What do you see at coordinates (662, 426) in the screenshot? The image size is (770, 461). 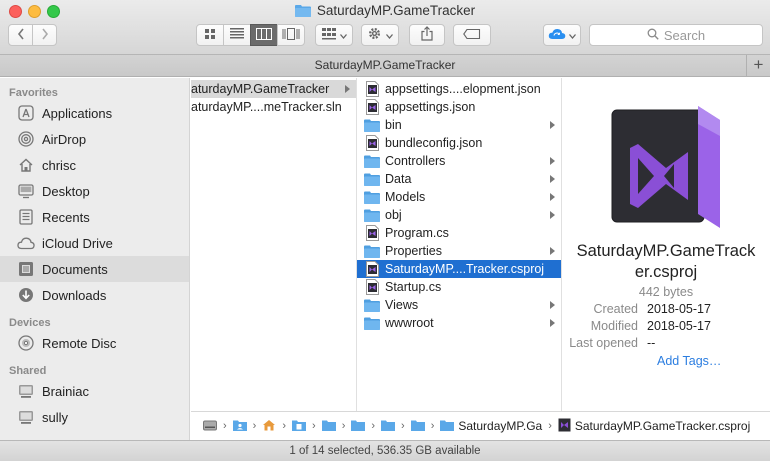 I see `path-item-label: SaturdayMP.GameTracker.csproj` at bounding box center [662, 426].